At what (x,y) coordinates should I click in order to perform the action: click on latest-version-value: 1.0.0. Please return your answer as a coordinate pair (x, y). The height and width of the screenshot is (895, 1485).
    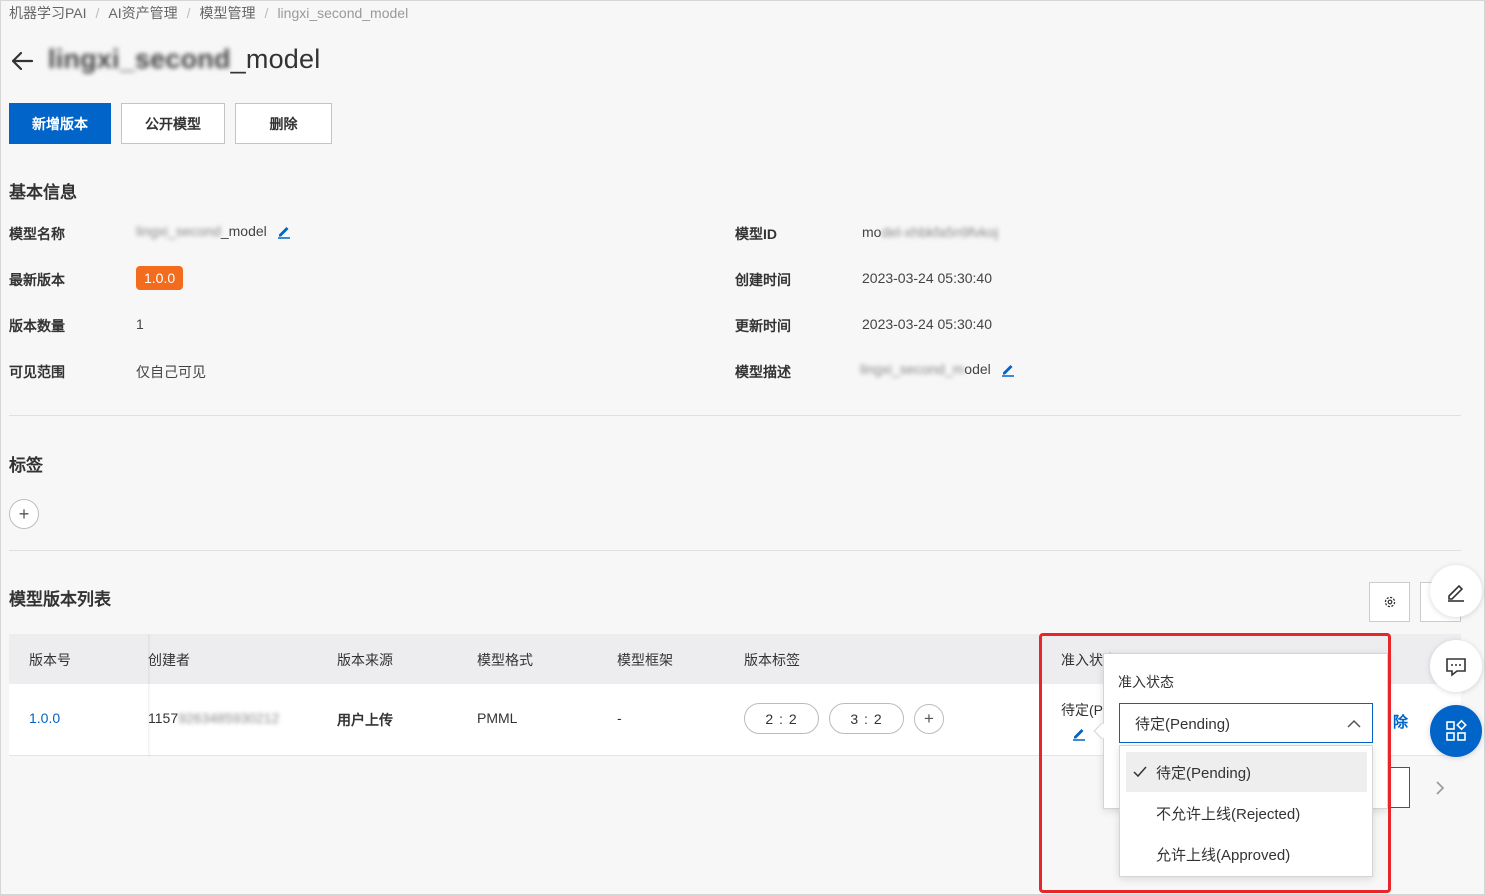
    Looking at the image, I should click on (160, 278).